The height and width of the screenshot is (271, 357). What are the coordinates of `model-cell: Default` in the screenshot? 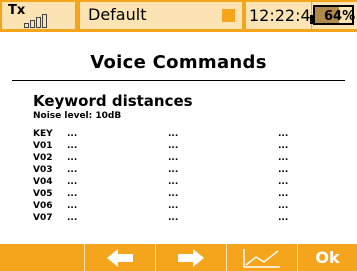 It's located at (161, 15).